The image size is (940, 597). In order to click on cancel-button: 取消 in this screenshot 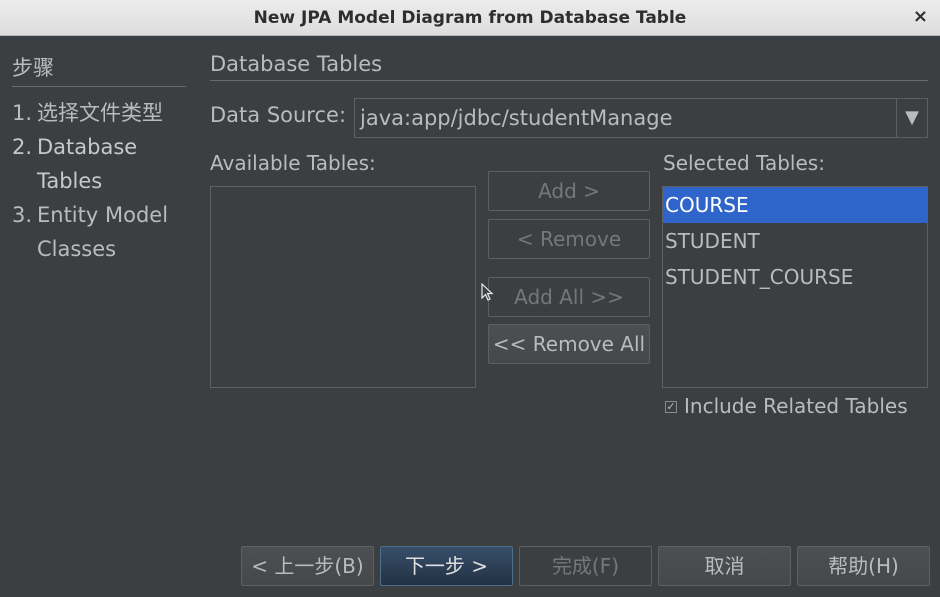, I will do `click(724, 566)`.